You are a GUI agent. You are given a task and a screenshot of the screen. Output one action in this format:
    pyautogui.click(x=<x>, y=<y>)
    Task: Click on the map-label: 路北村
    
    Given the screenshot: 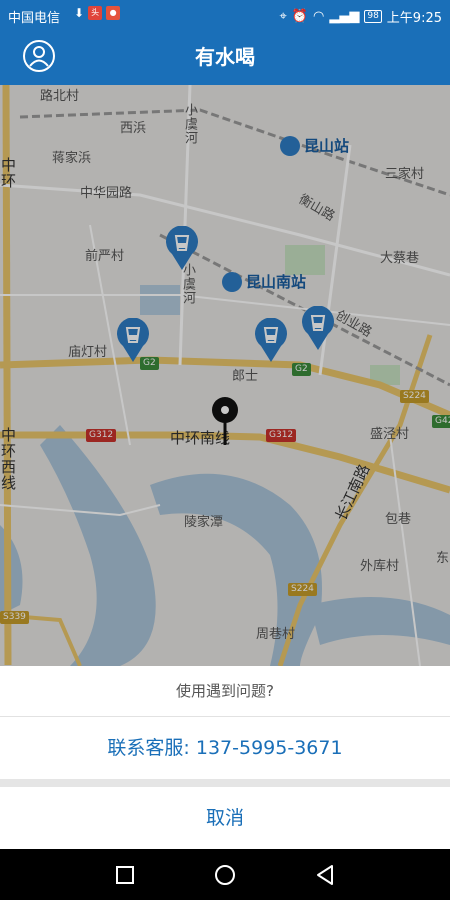 What is the action you would take?
    pyautogui.click(x=60, y=96)
    